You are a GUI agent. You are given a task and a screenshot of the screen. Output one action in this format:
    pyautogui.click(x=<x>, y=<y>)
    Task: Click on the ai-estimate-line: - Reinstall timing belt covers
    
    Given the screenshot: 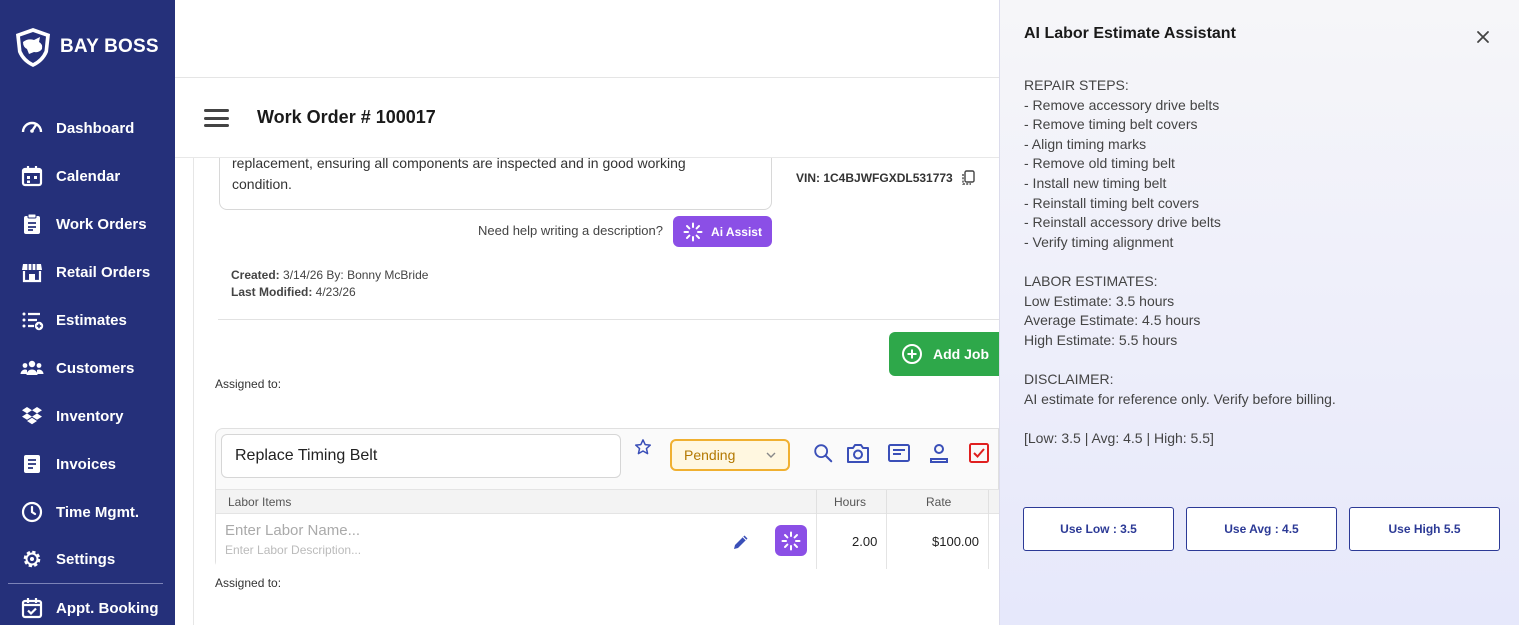 What is the action you would take?
    pyautogui.click(x=1112, y=202)
    